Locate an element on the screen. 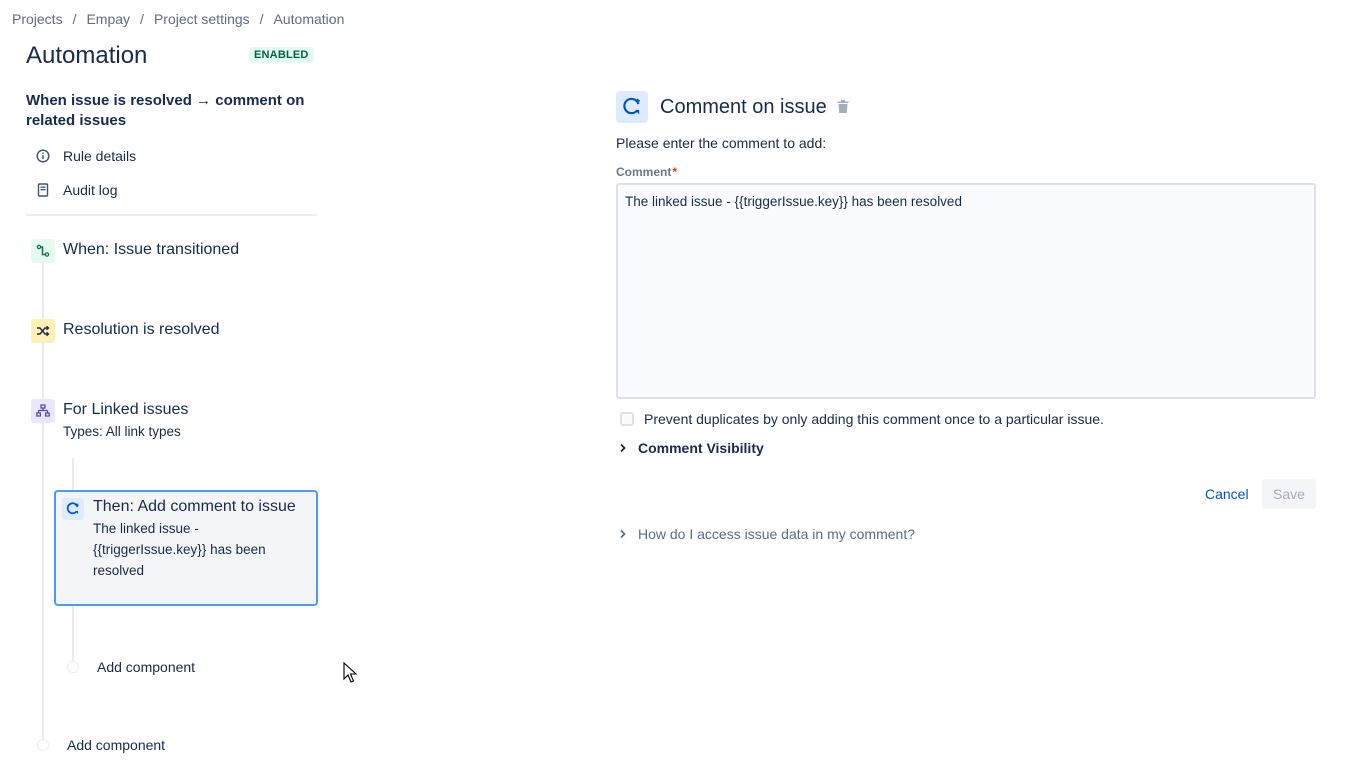  audit-log-icon is located at coordinates (43, 190).